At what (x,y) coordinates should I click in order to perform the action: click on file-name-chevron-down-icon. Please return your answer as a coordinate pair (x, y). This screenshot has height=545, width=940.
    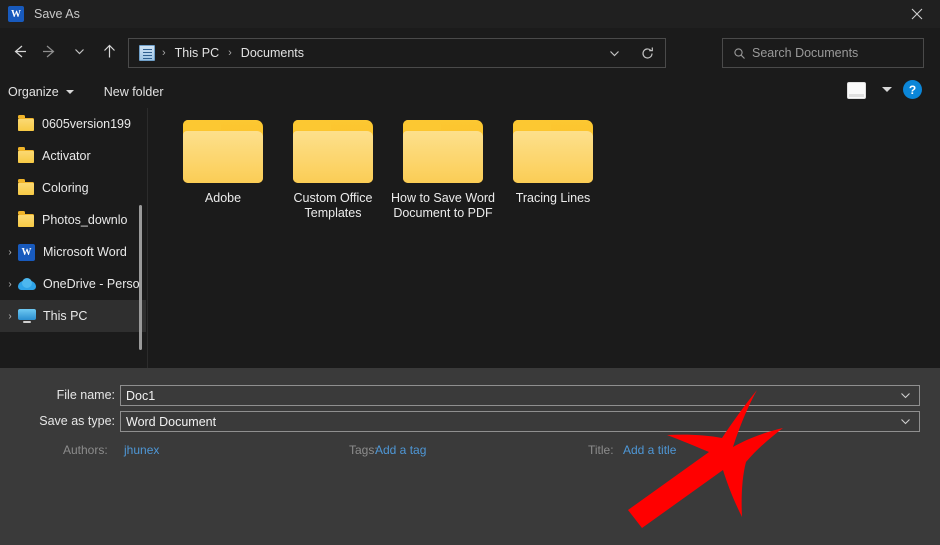
    Looking at the image, I should click on (905, 398).